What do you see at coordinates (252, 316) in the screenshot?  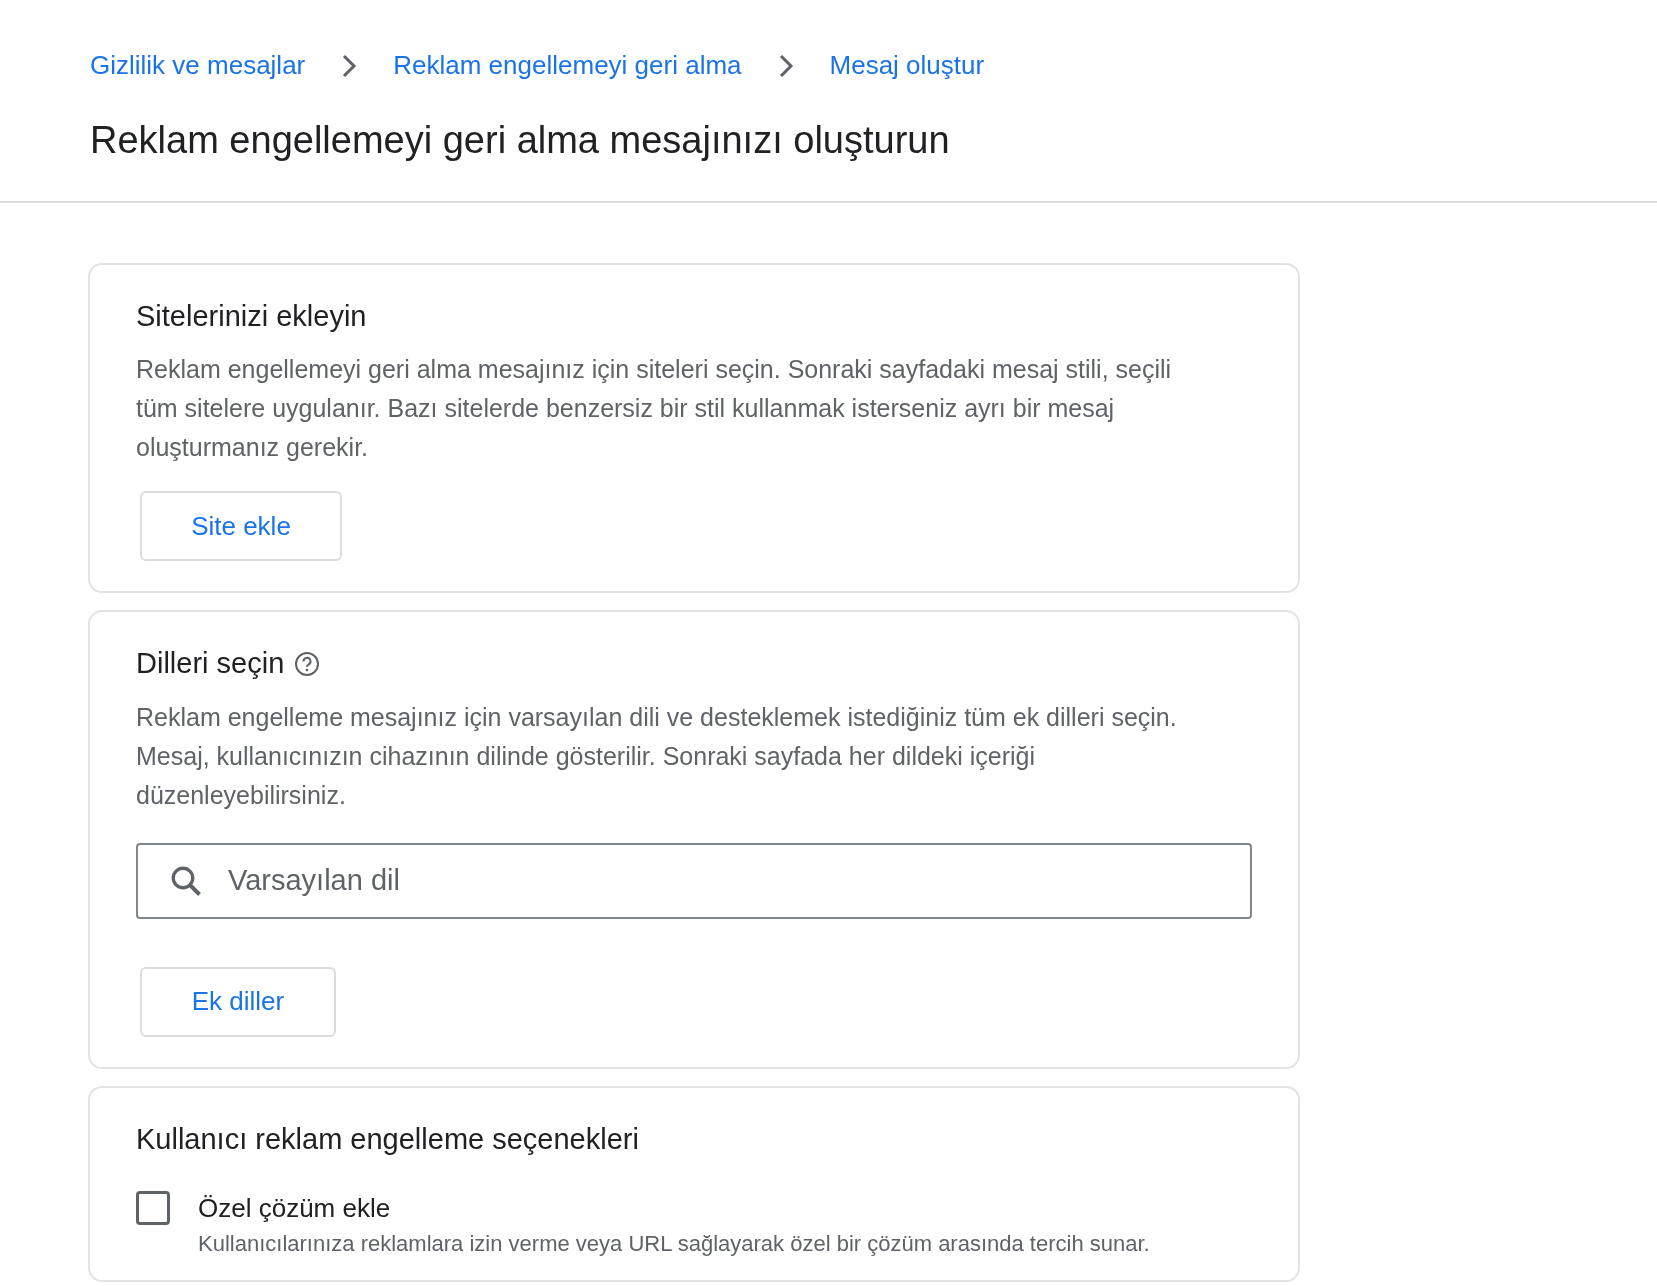 I see `card-heading: Sitelerinizi ekleyin` at bounding box center [252, 316].